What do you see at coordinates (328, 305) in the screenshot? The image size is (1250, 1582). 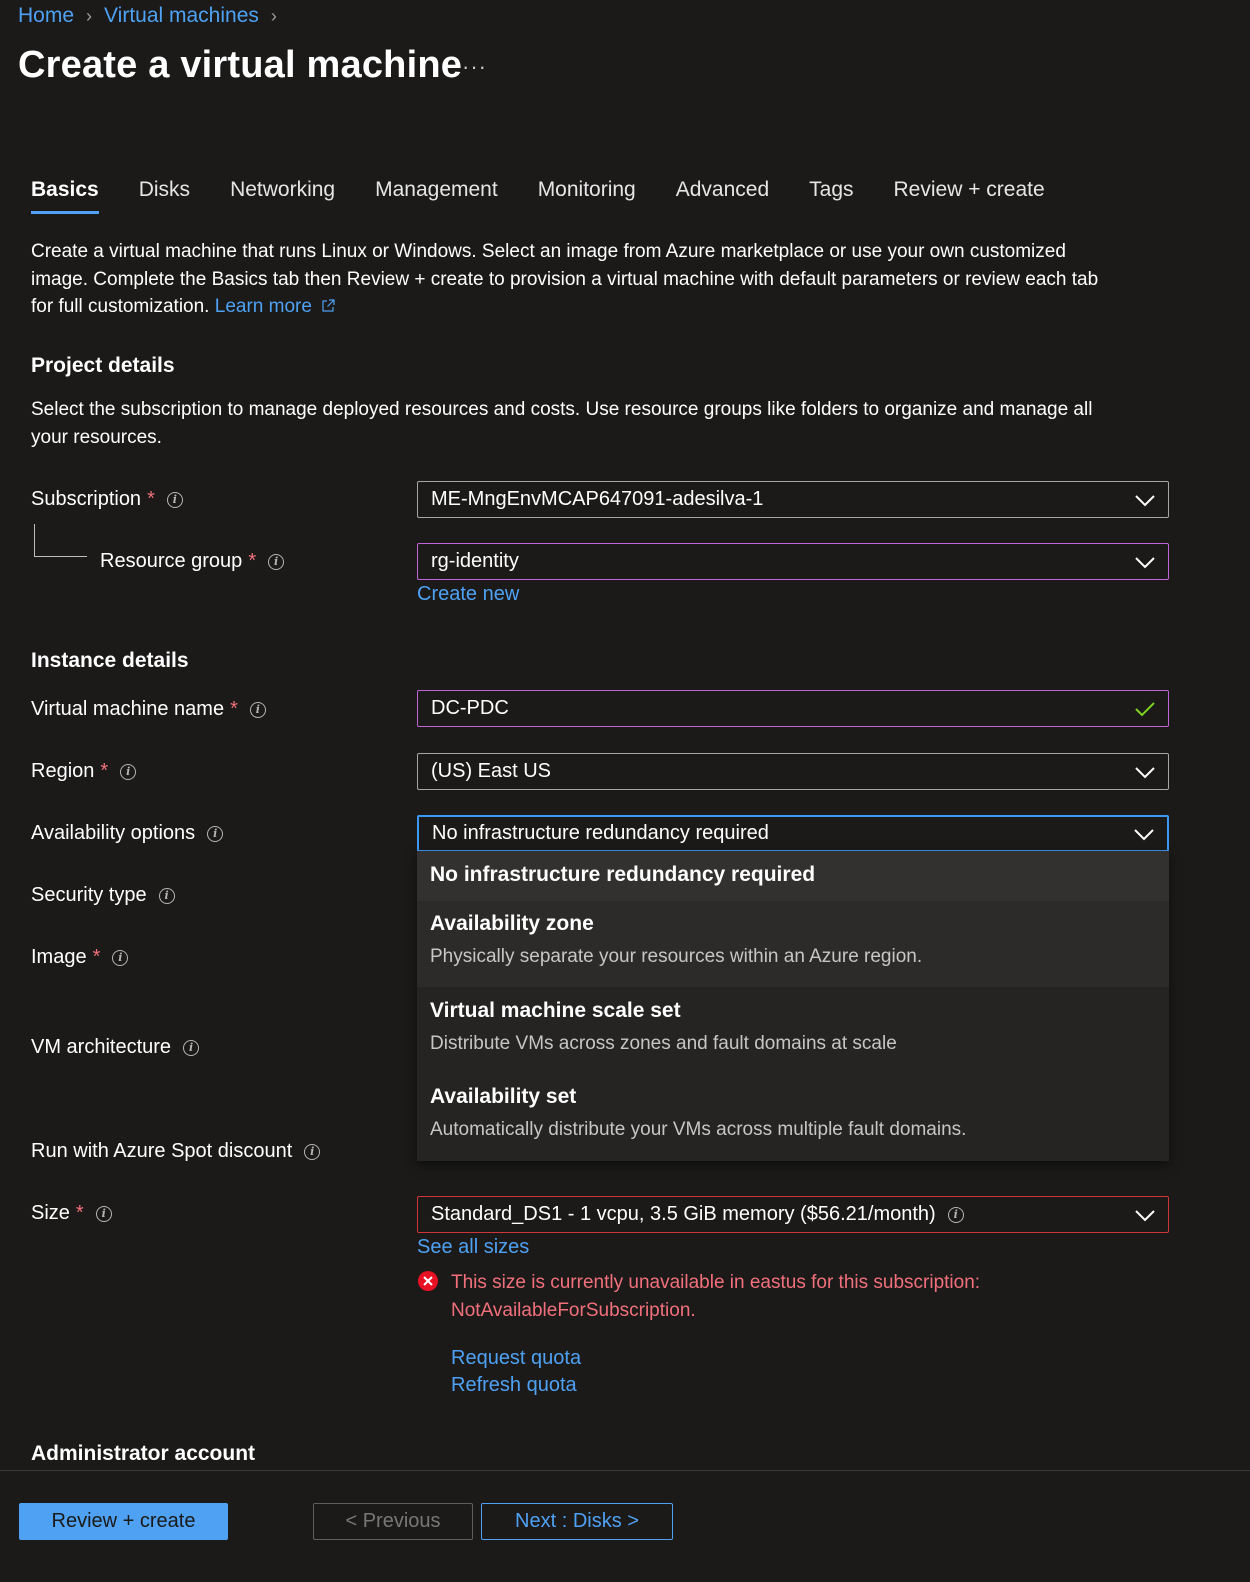 I see `external-link-icon` at bounding box center [328, 305].